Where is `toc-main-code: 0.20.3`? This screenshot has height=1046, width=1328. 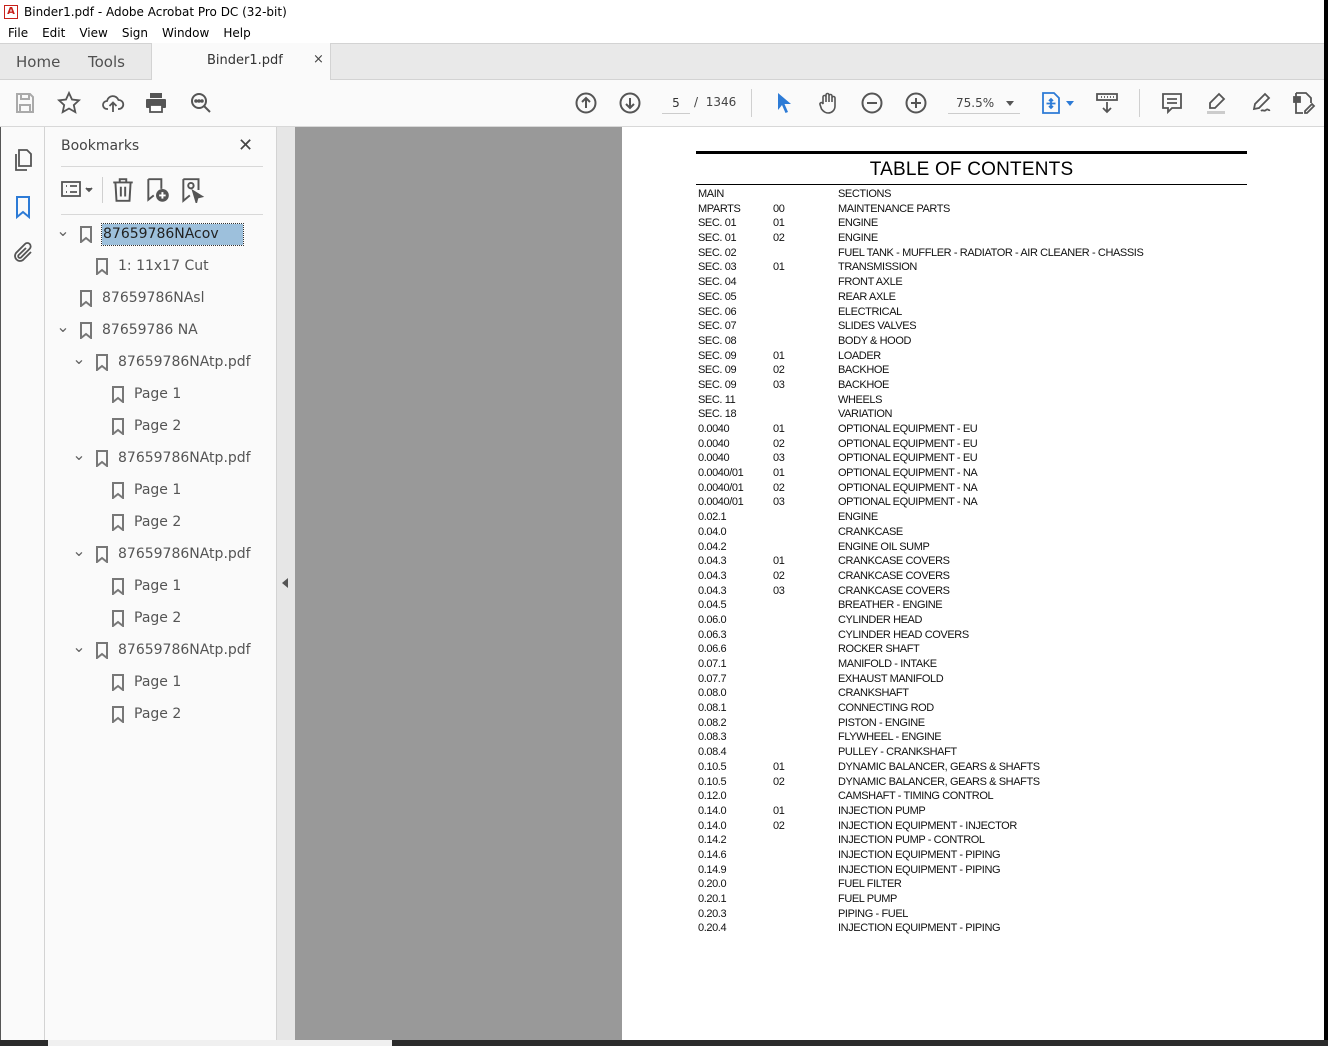
toc-main-code: 0.20.3 is located at coordinates (712, 913).